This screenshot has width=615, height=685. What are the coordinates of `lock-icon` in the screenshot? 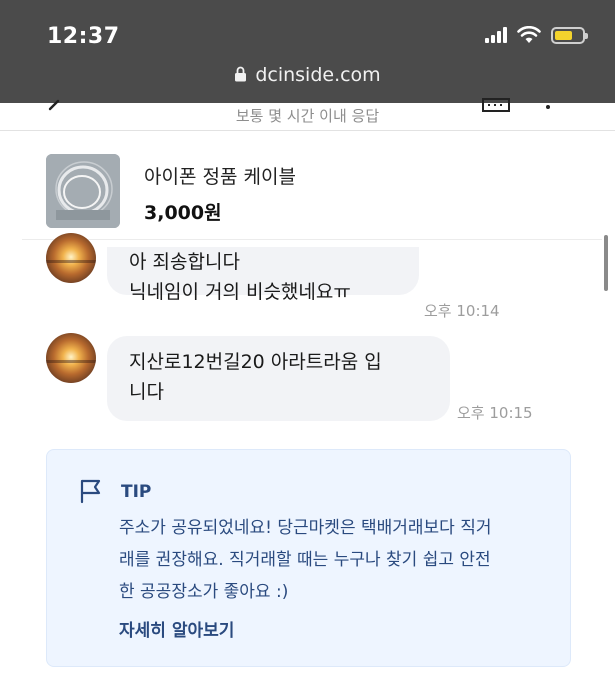 It's located at (241, 74).